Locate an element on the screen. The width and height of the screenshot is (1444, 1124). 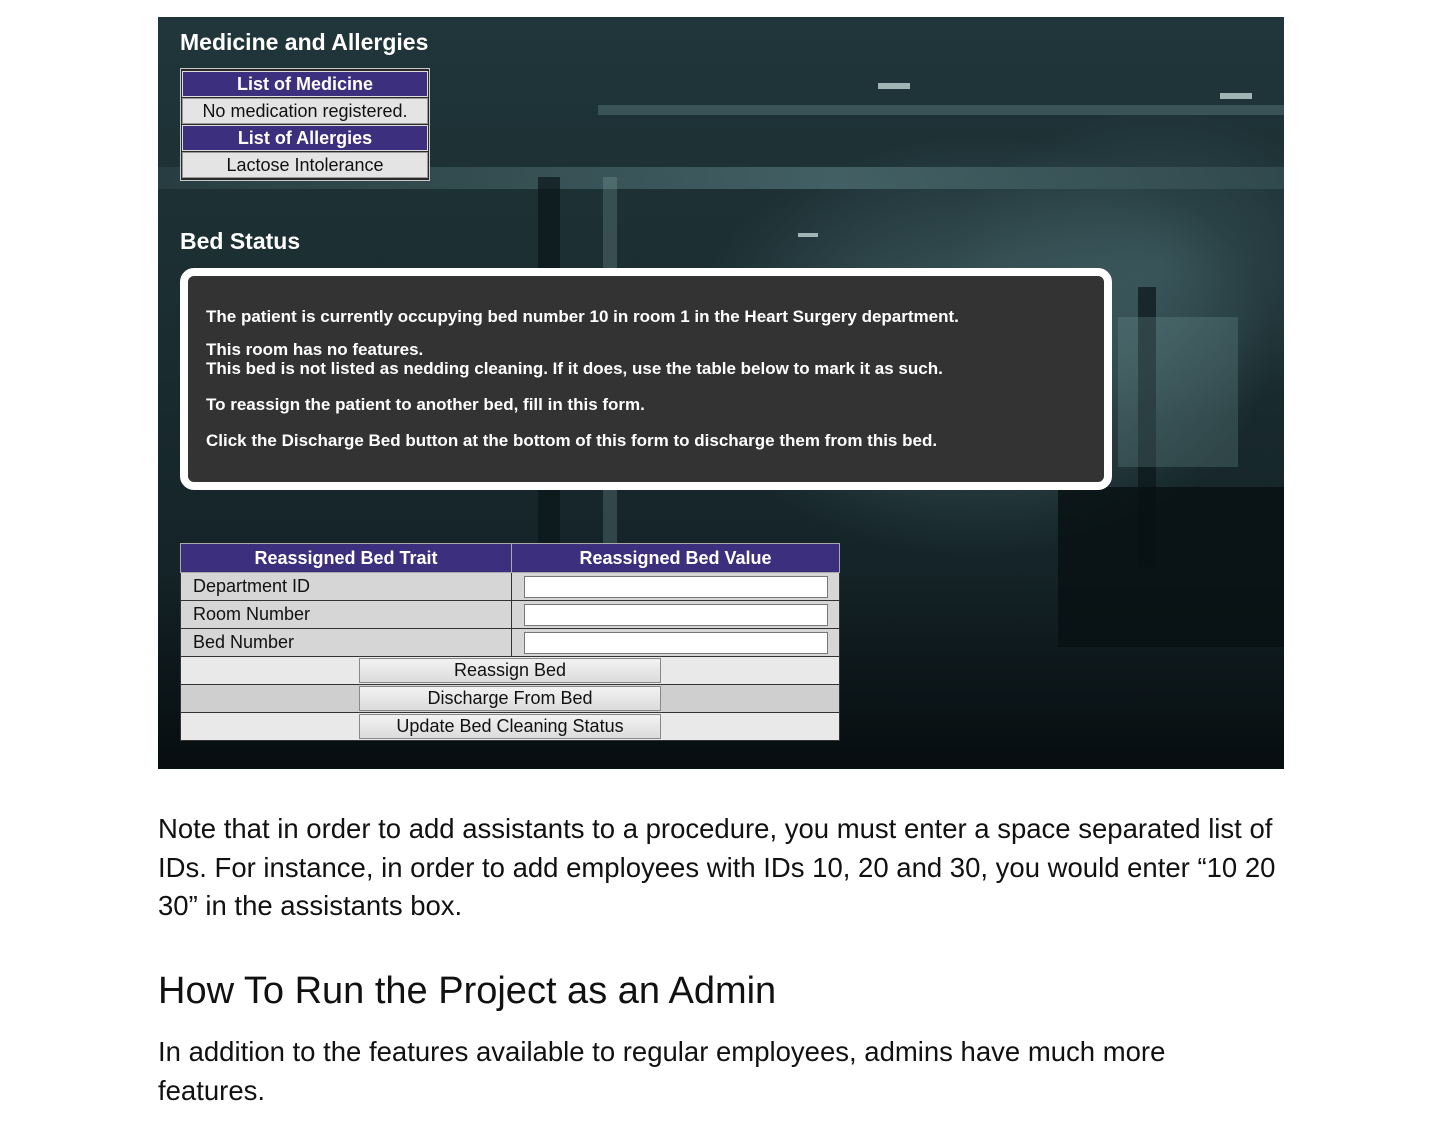
discharge-from-bed-button: Discharge From Bed is located at coordinates (510, 698).